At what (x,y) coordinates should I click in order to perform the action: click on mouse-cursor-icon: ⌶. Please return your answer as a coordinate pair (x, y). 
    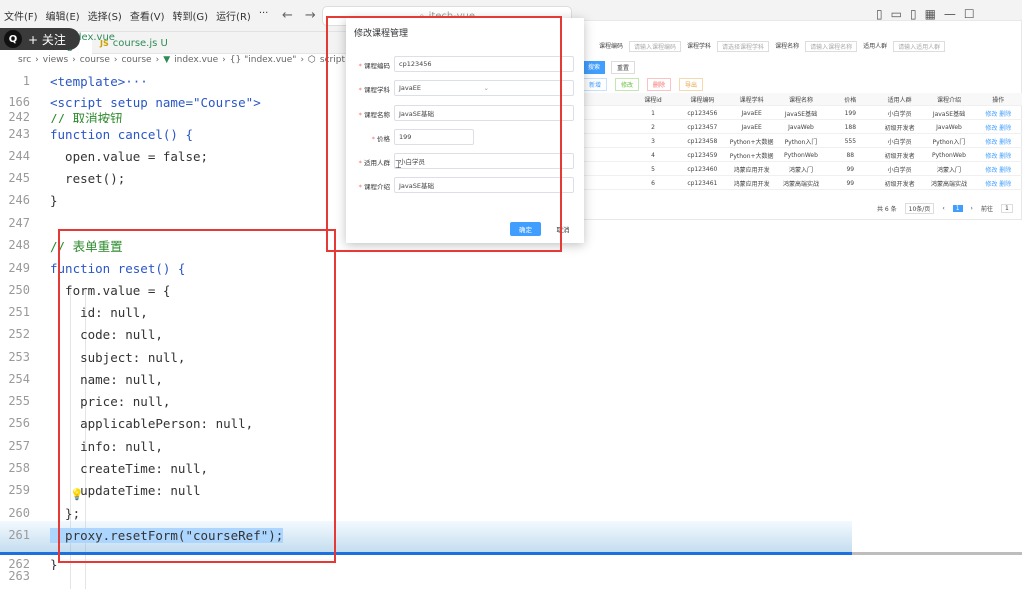
    Looking at the image, I should click on (398, 164).